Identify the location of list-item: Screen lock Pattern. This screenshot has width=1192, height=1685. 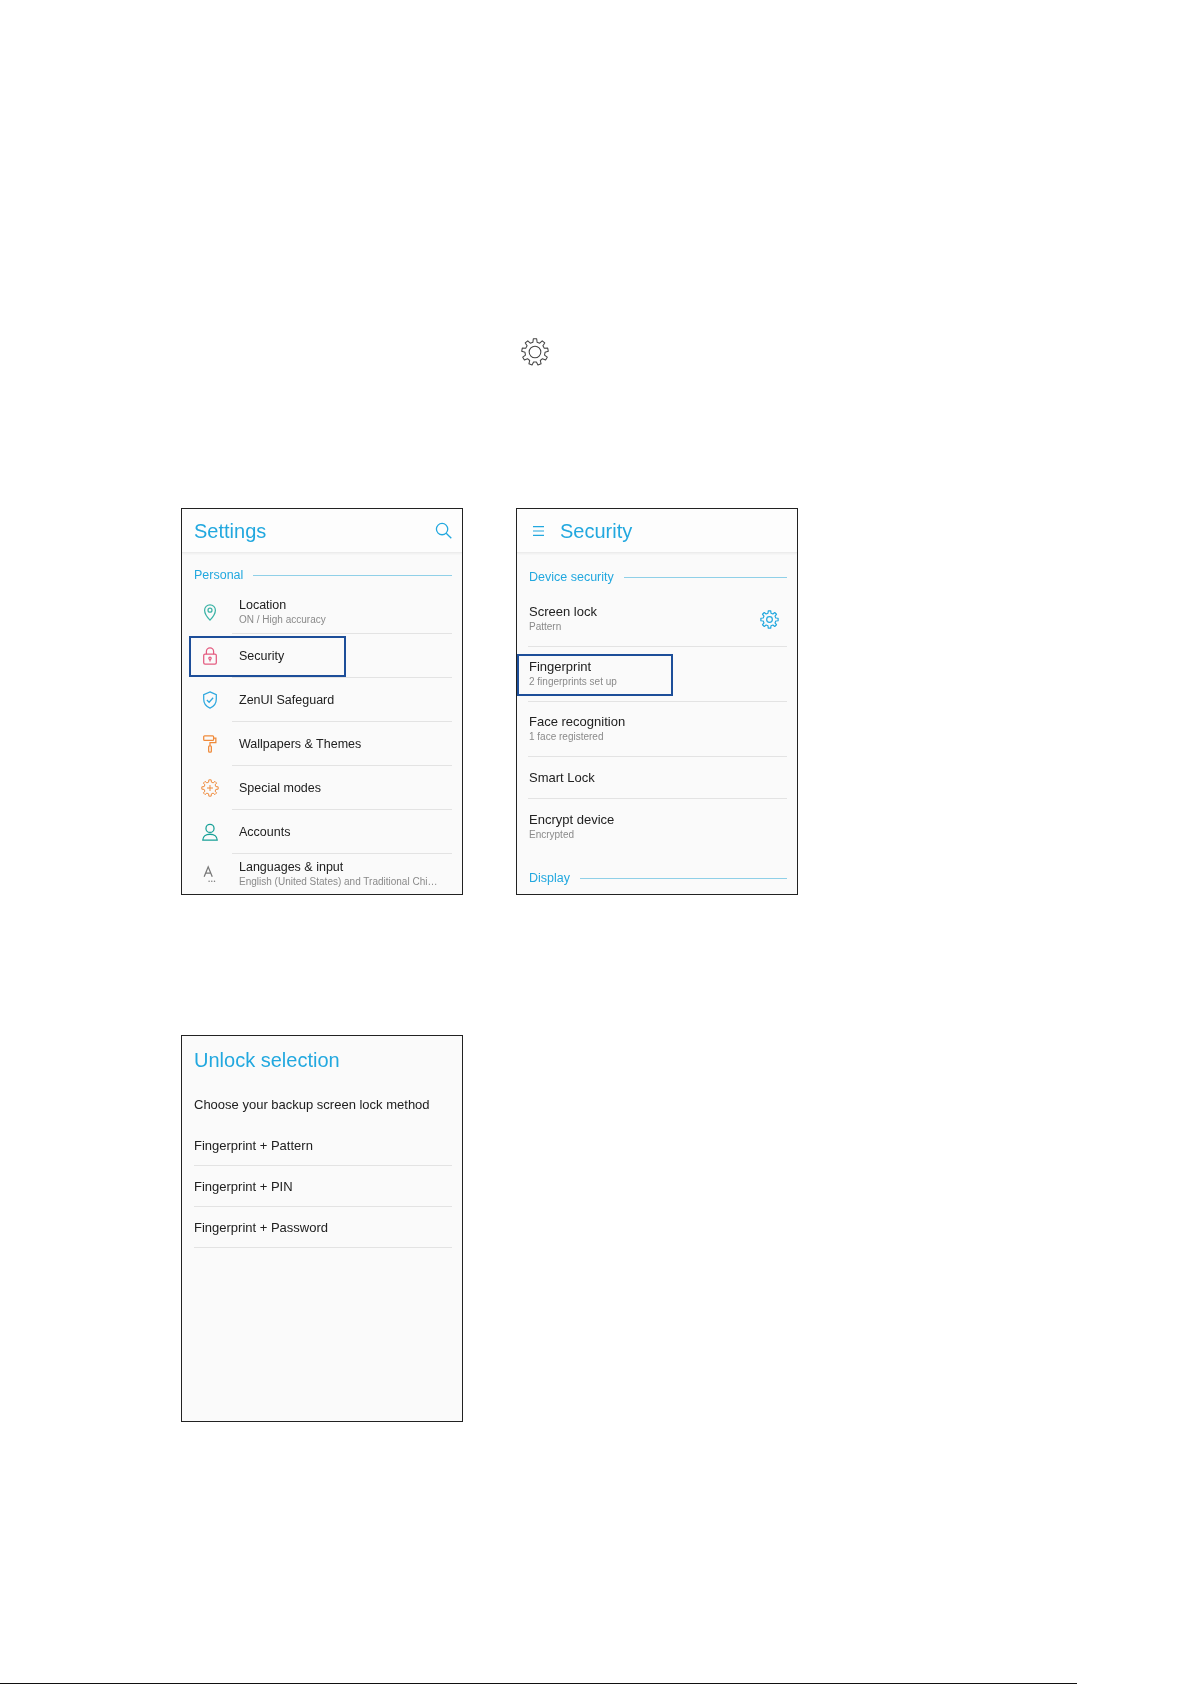
(657, 619).